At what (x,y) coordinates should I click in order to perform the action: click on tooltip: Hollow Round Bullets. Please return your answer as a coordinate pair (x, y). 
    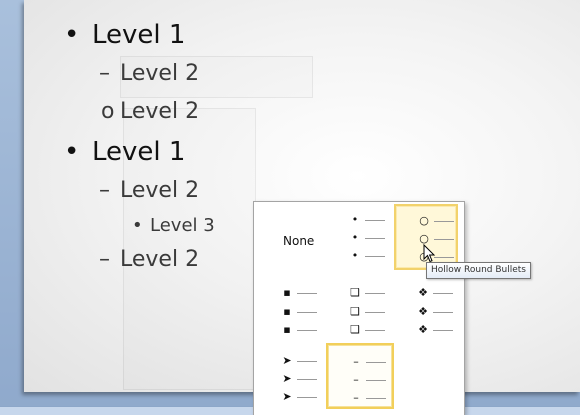
    Looking at the image, I should click on (478, 270).